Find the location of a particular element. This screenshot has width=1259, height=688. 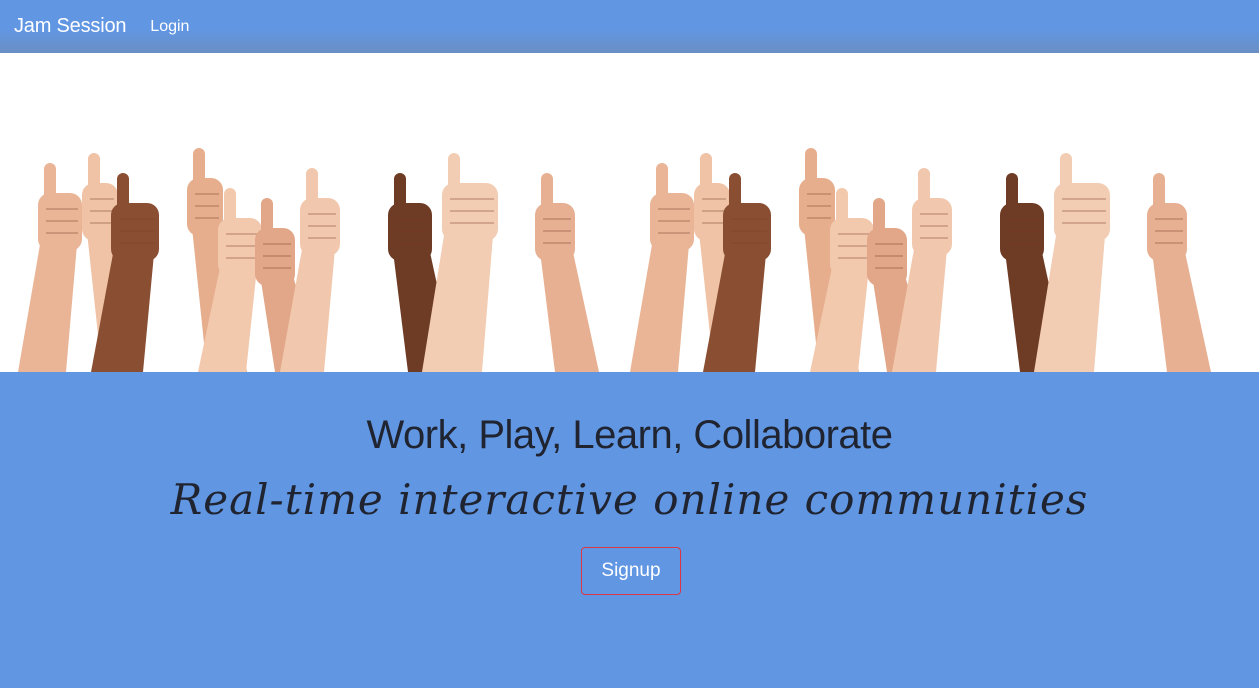

signup-button: Signup is located at coordinates (631, 571).